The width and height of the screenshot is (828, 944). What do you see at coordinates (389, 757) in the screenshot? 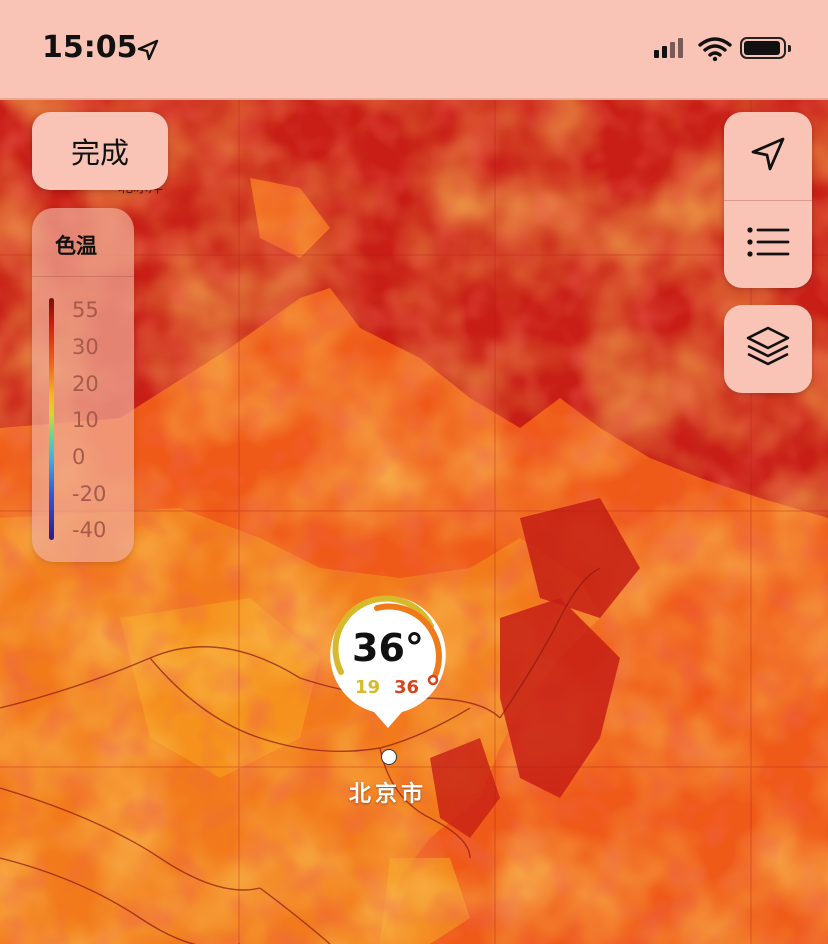
I see `city-marker` at bounding box center [389, 757].